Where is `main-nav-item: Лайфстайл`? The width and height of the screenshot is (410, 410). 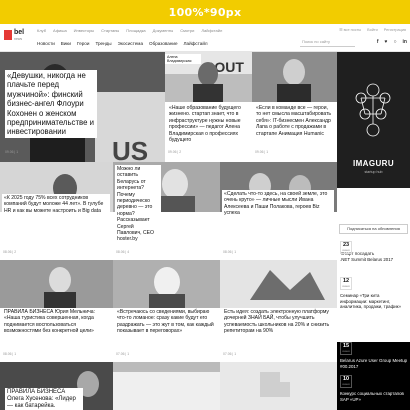
main-nav-item: Лайфстайл is located at coordinates (196, 43).